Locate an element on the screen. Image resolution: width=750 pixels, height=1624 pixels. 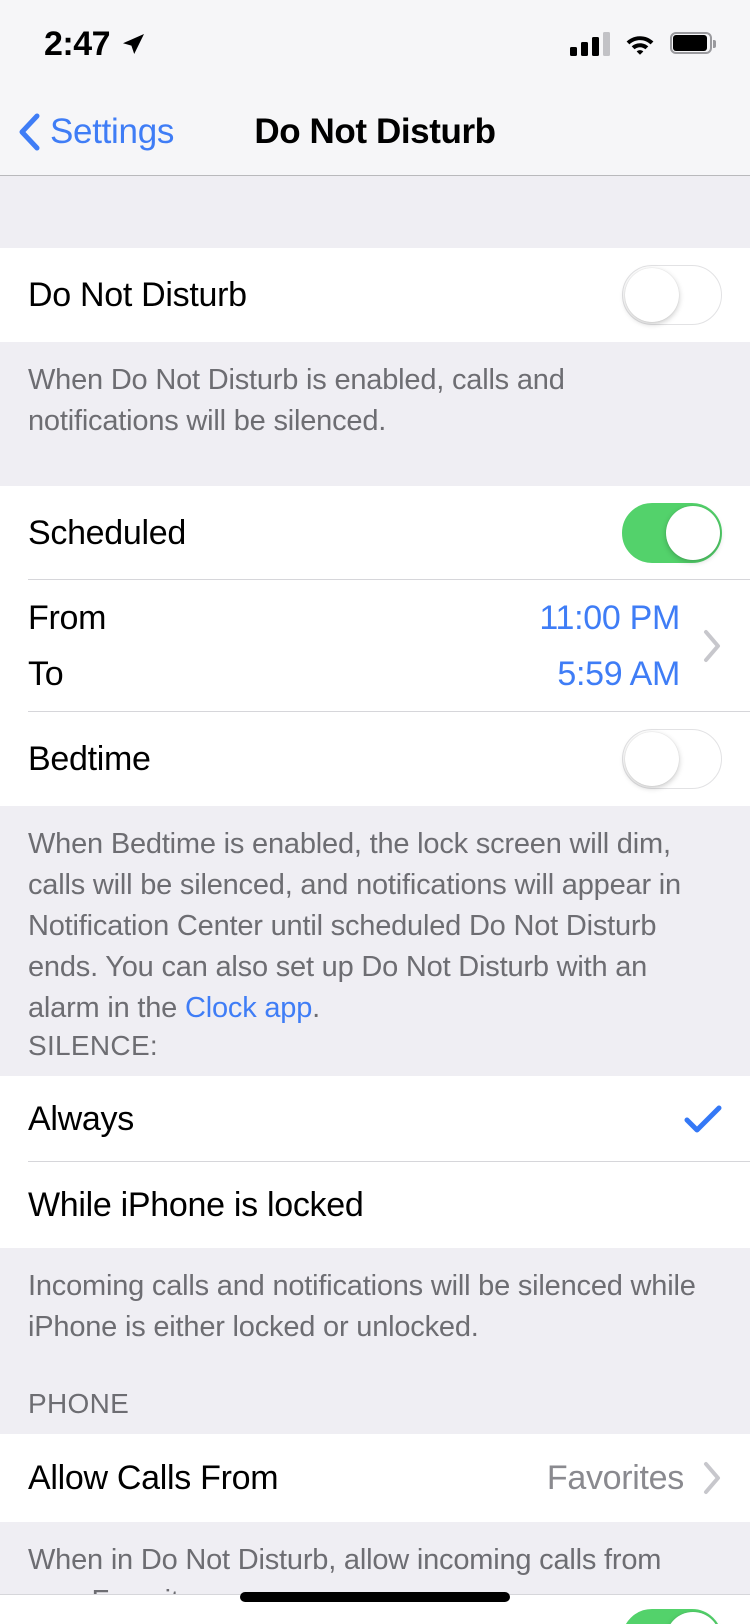
status-bar-right is located at coordinates (643, 44).